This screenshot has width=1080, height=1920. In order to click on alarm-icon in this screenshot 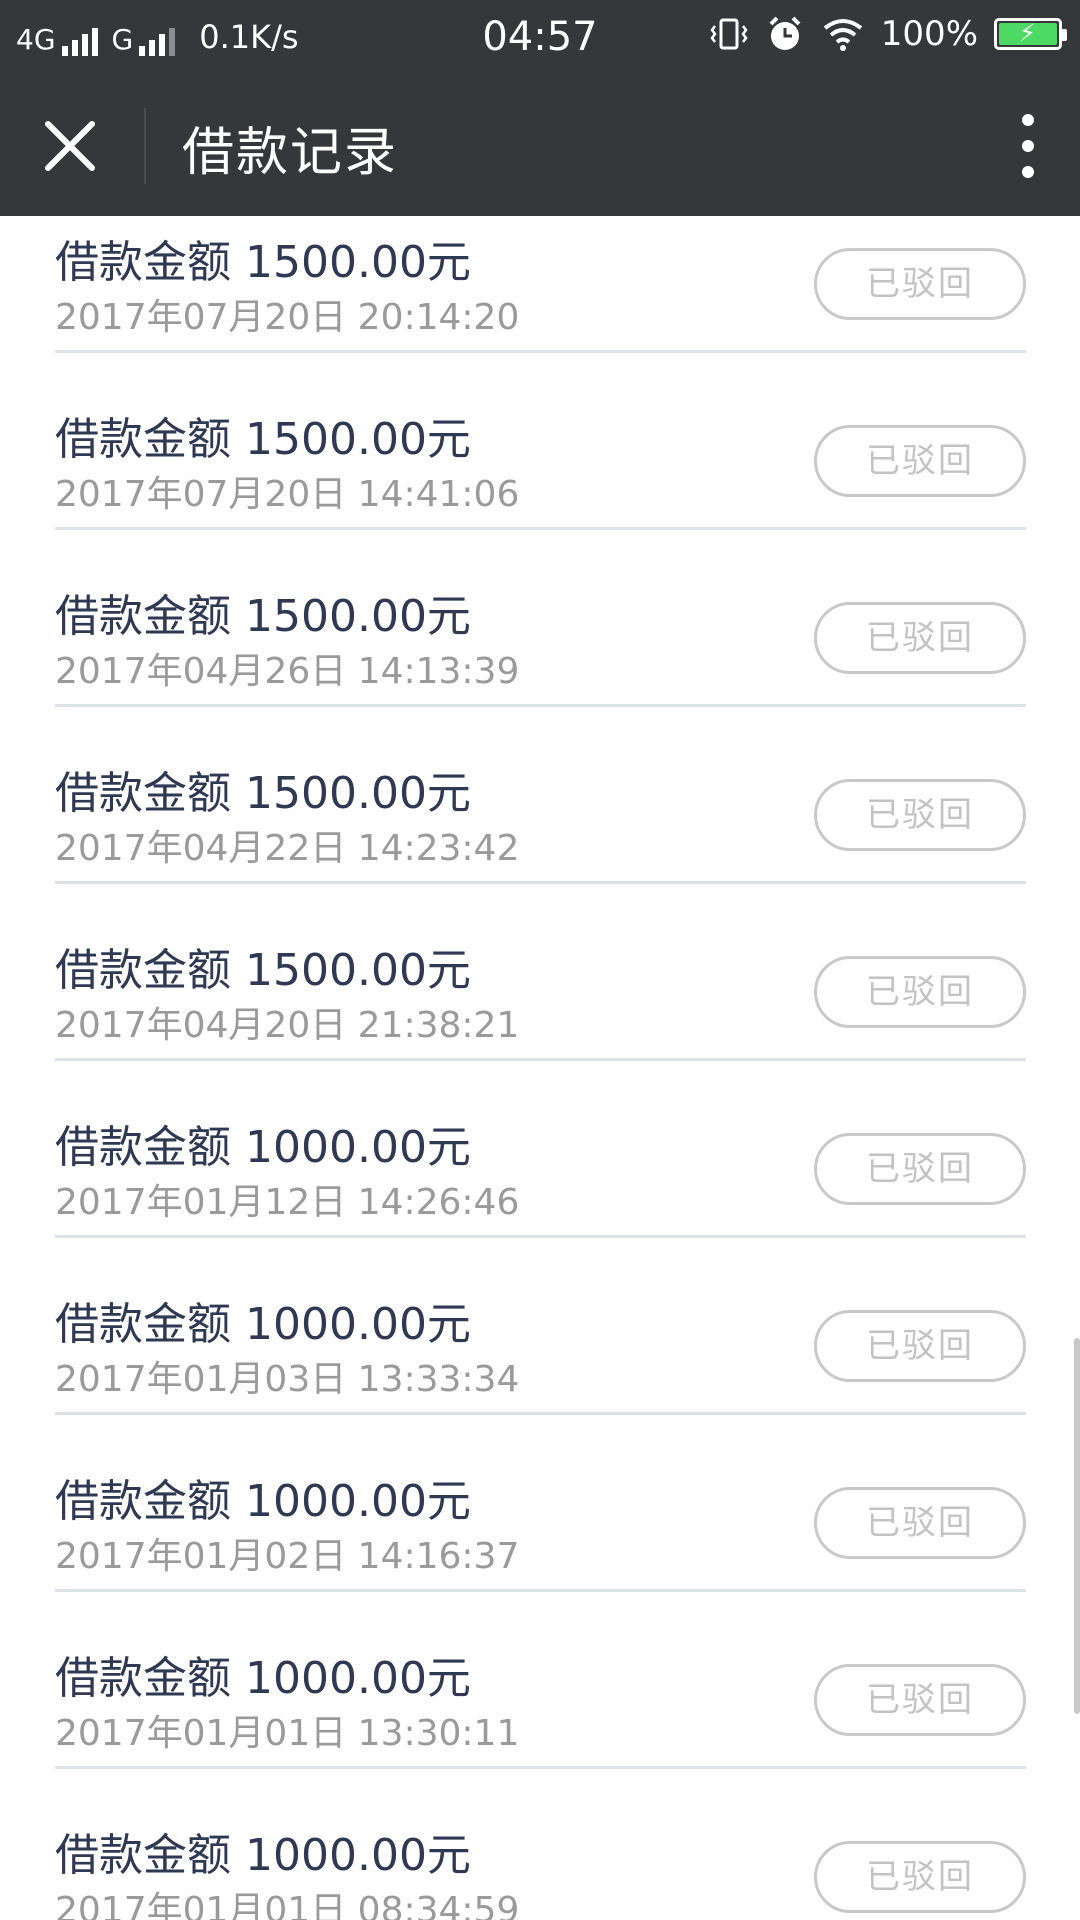, I will do `click(785, 33)`.